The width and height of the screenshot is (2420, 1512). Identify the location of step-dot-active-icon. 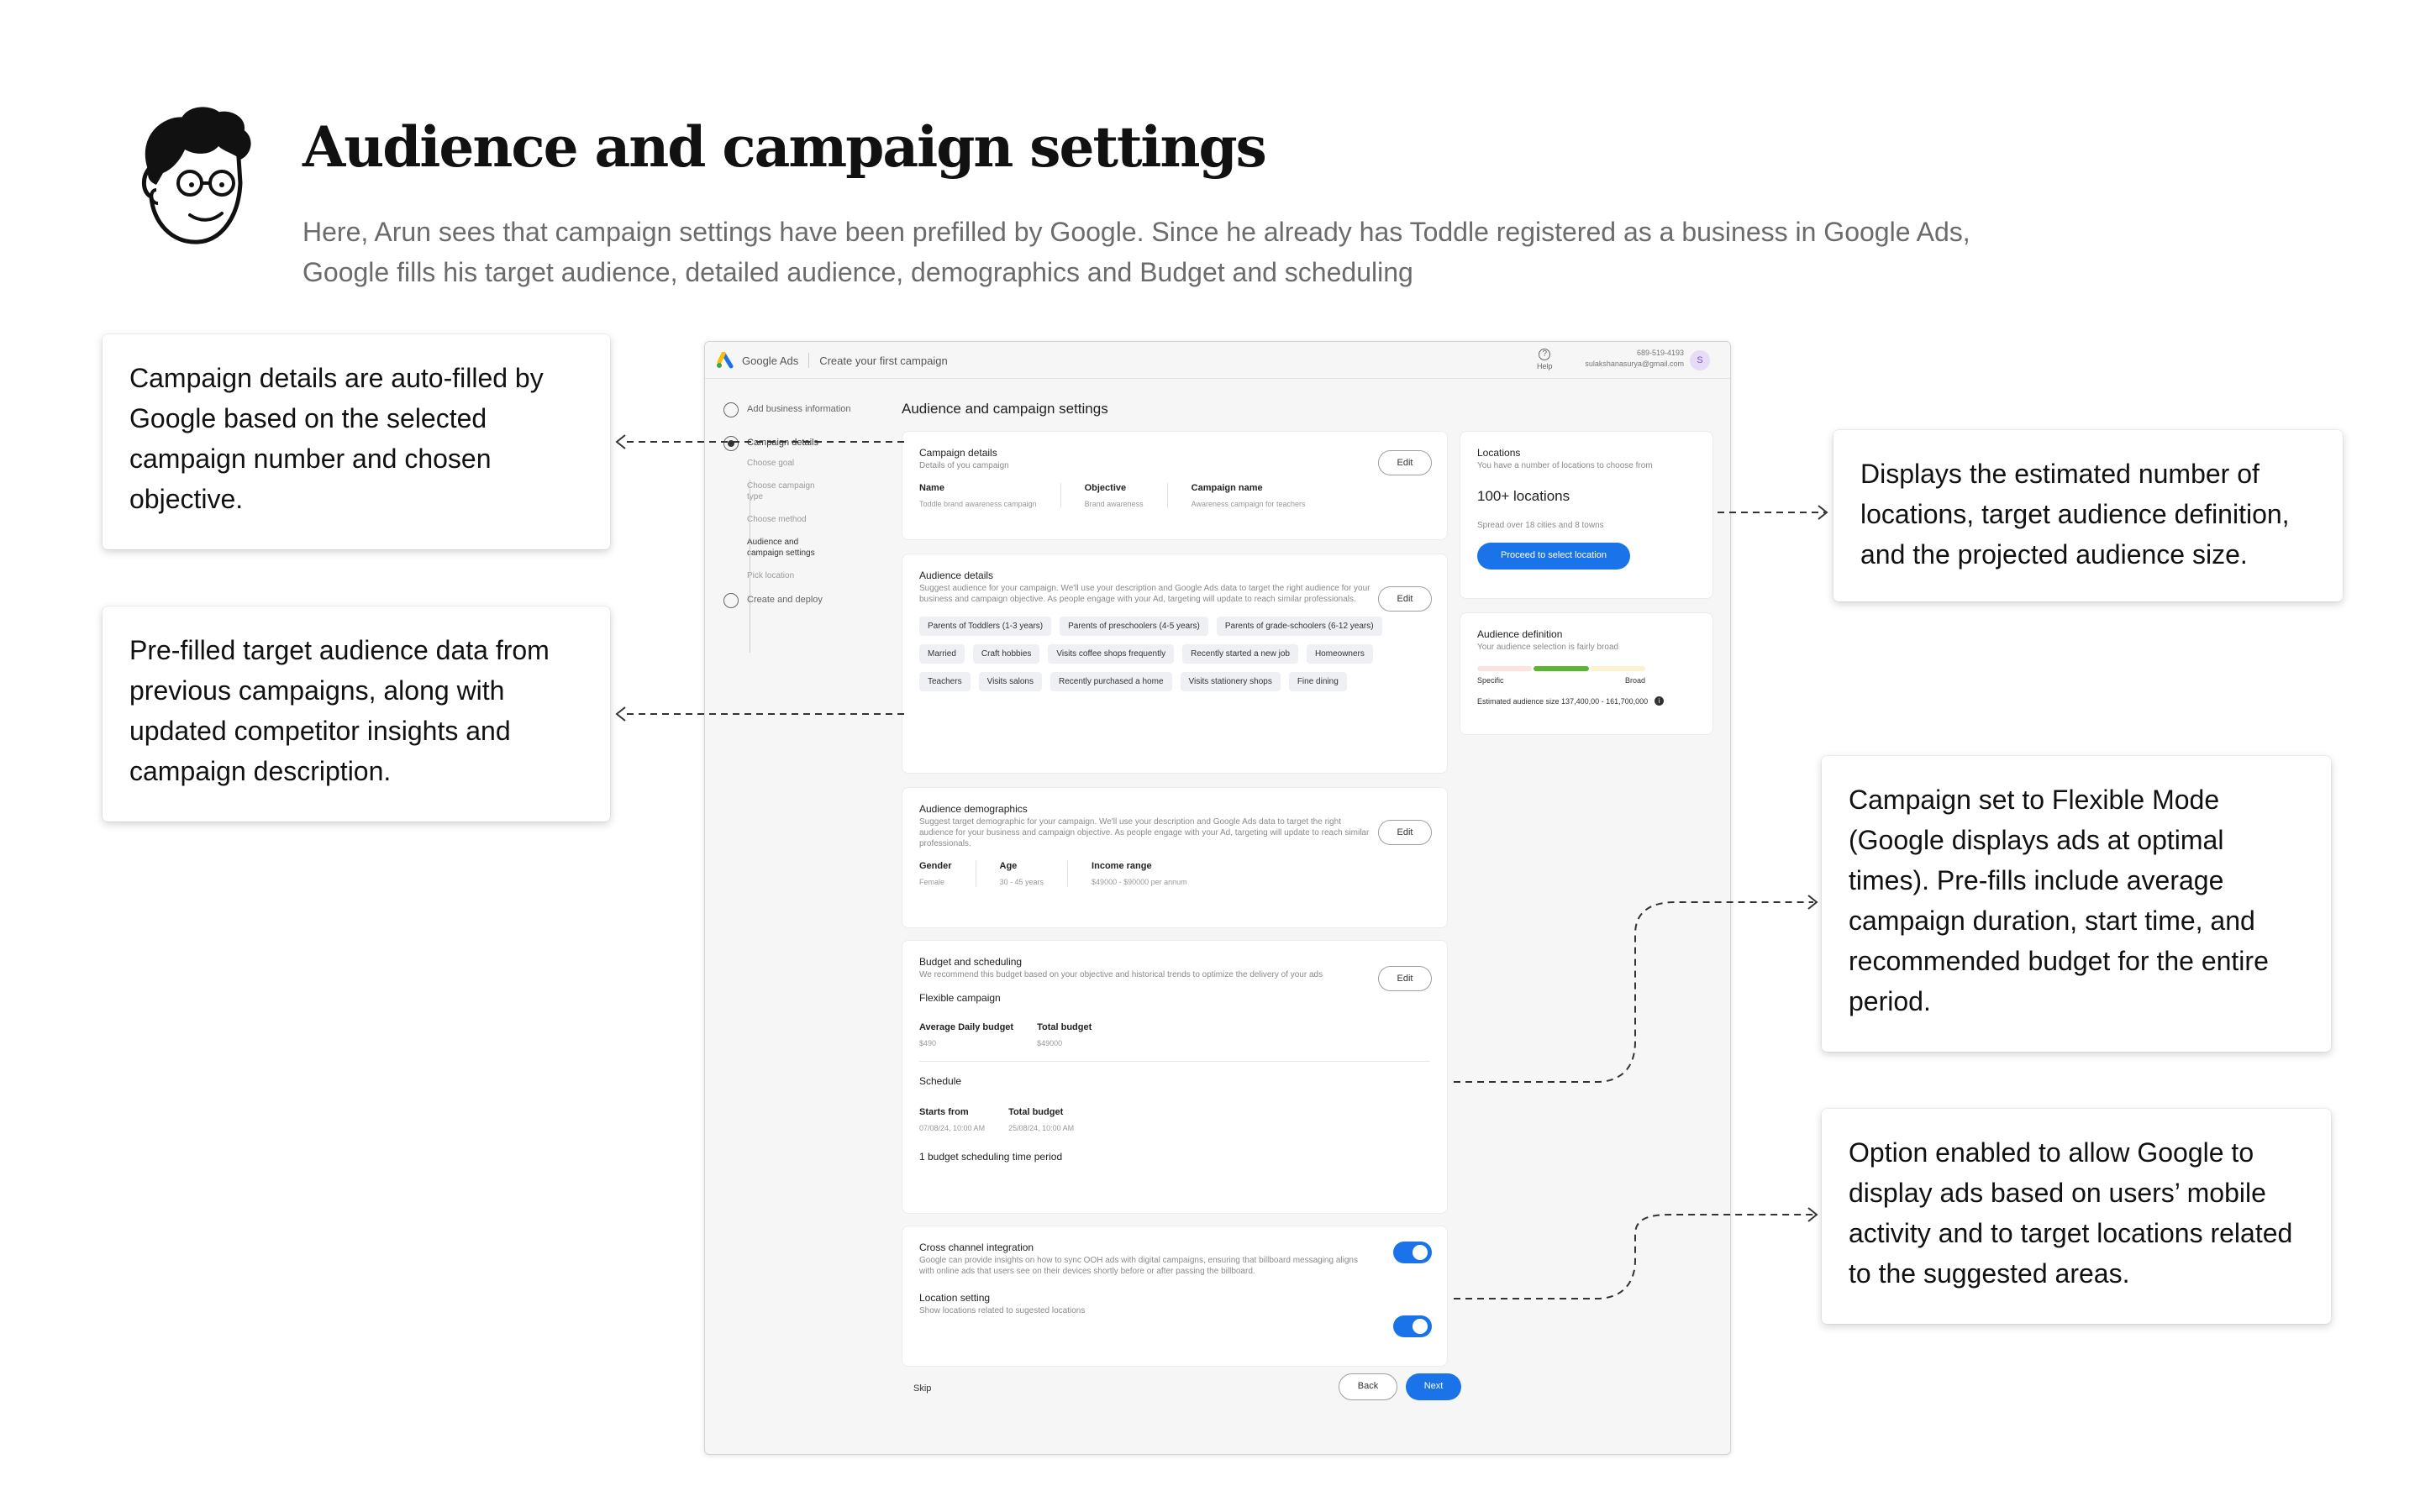
(731, 443).